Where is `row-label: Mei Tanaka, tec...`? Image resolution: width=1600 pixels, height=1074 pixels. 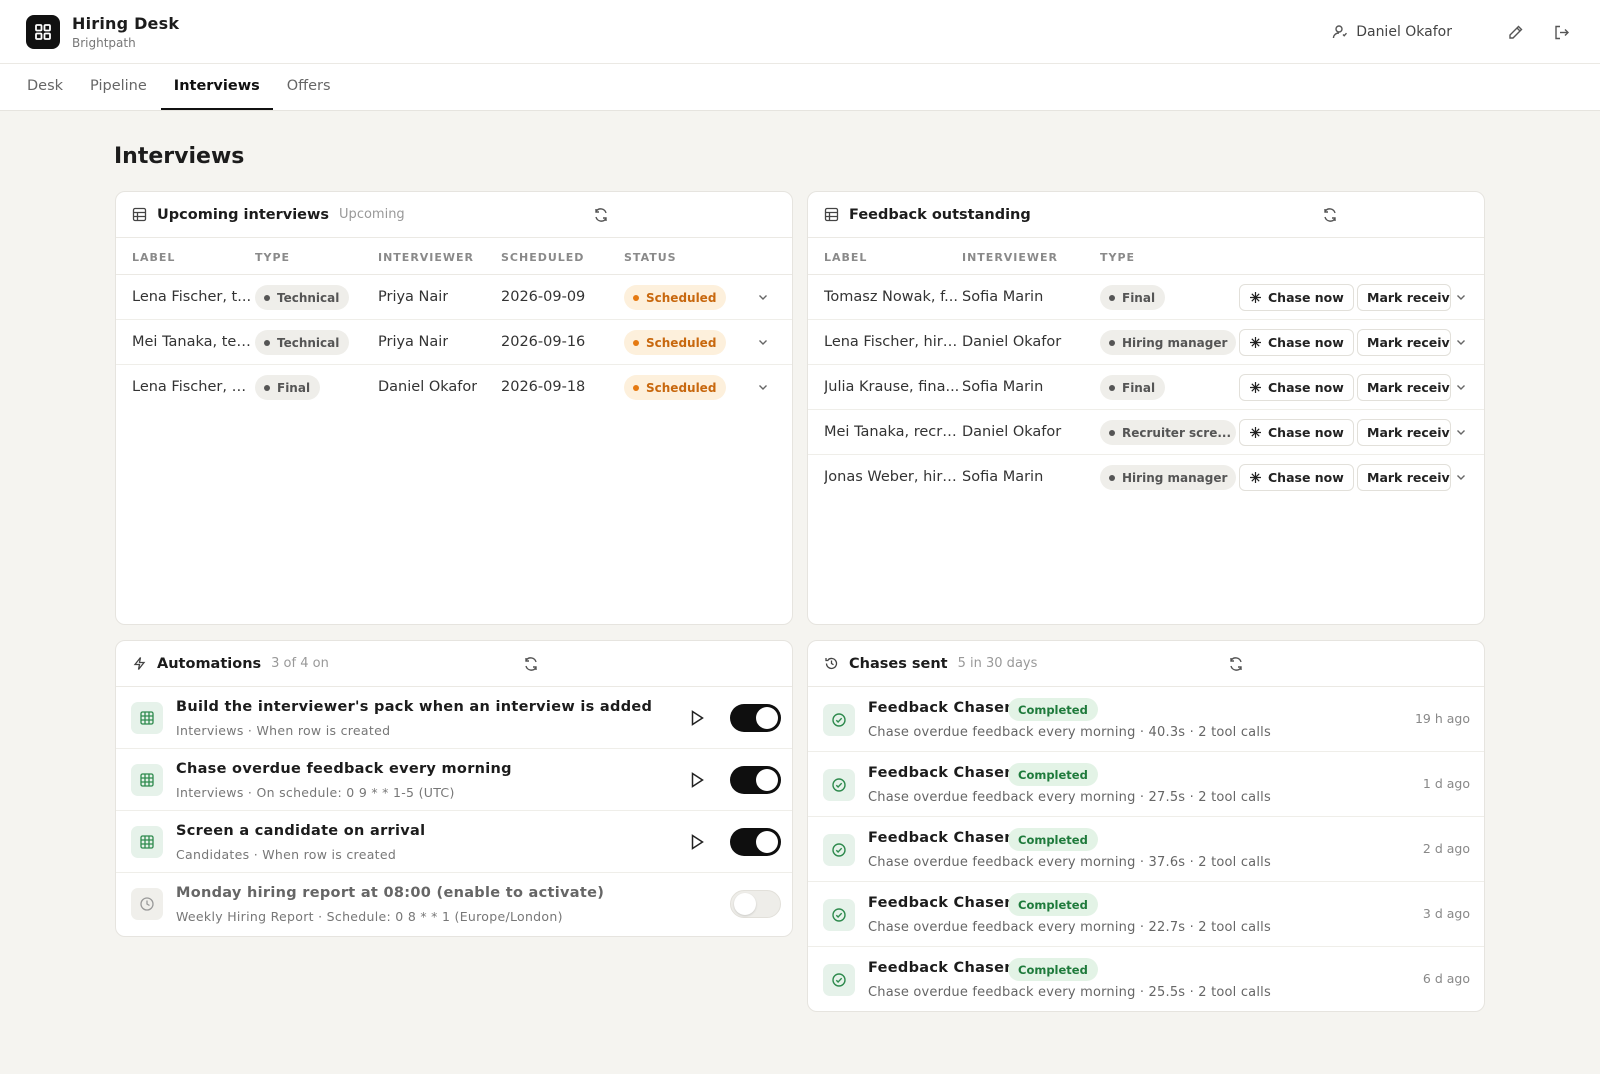 row-label: Mei Tanaka, tec... is located at coordinates (192, 342).